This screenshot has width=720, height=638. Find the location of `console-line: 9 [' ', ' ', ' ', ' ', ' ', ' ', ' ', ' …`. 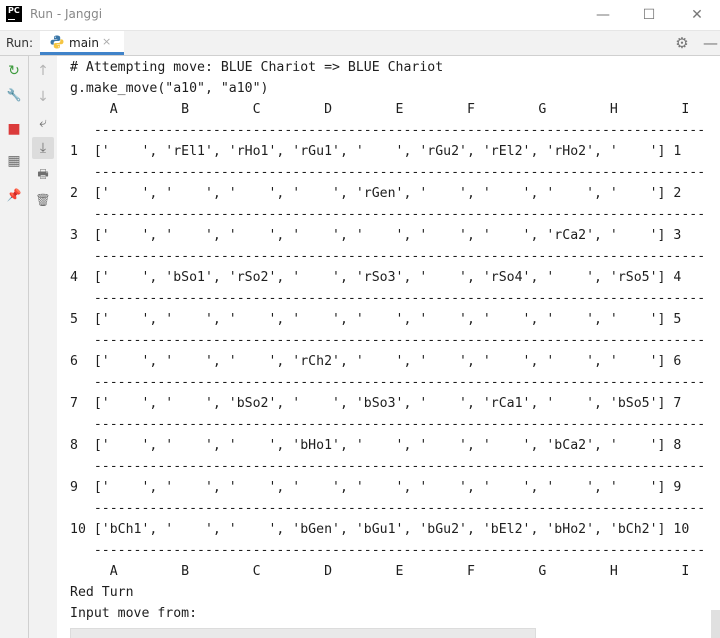

console-line: 9 [' ', ' ', ' ', ' ', ' ', ' ', ' ', ' … is located at coordinates (376, 487).